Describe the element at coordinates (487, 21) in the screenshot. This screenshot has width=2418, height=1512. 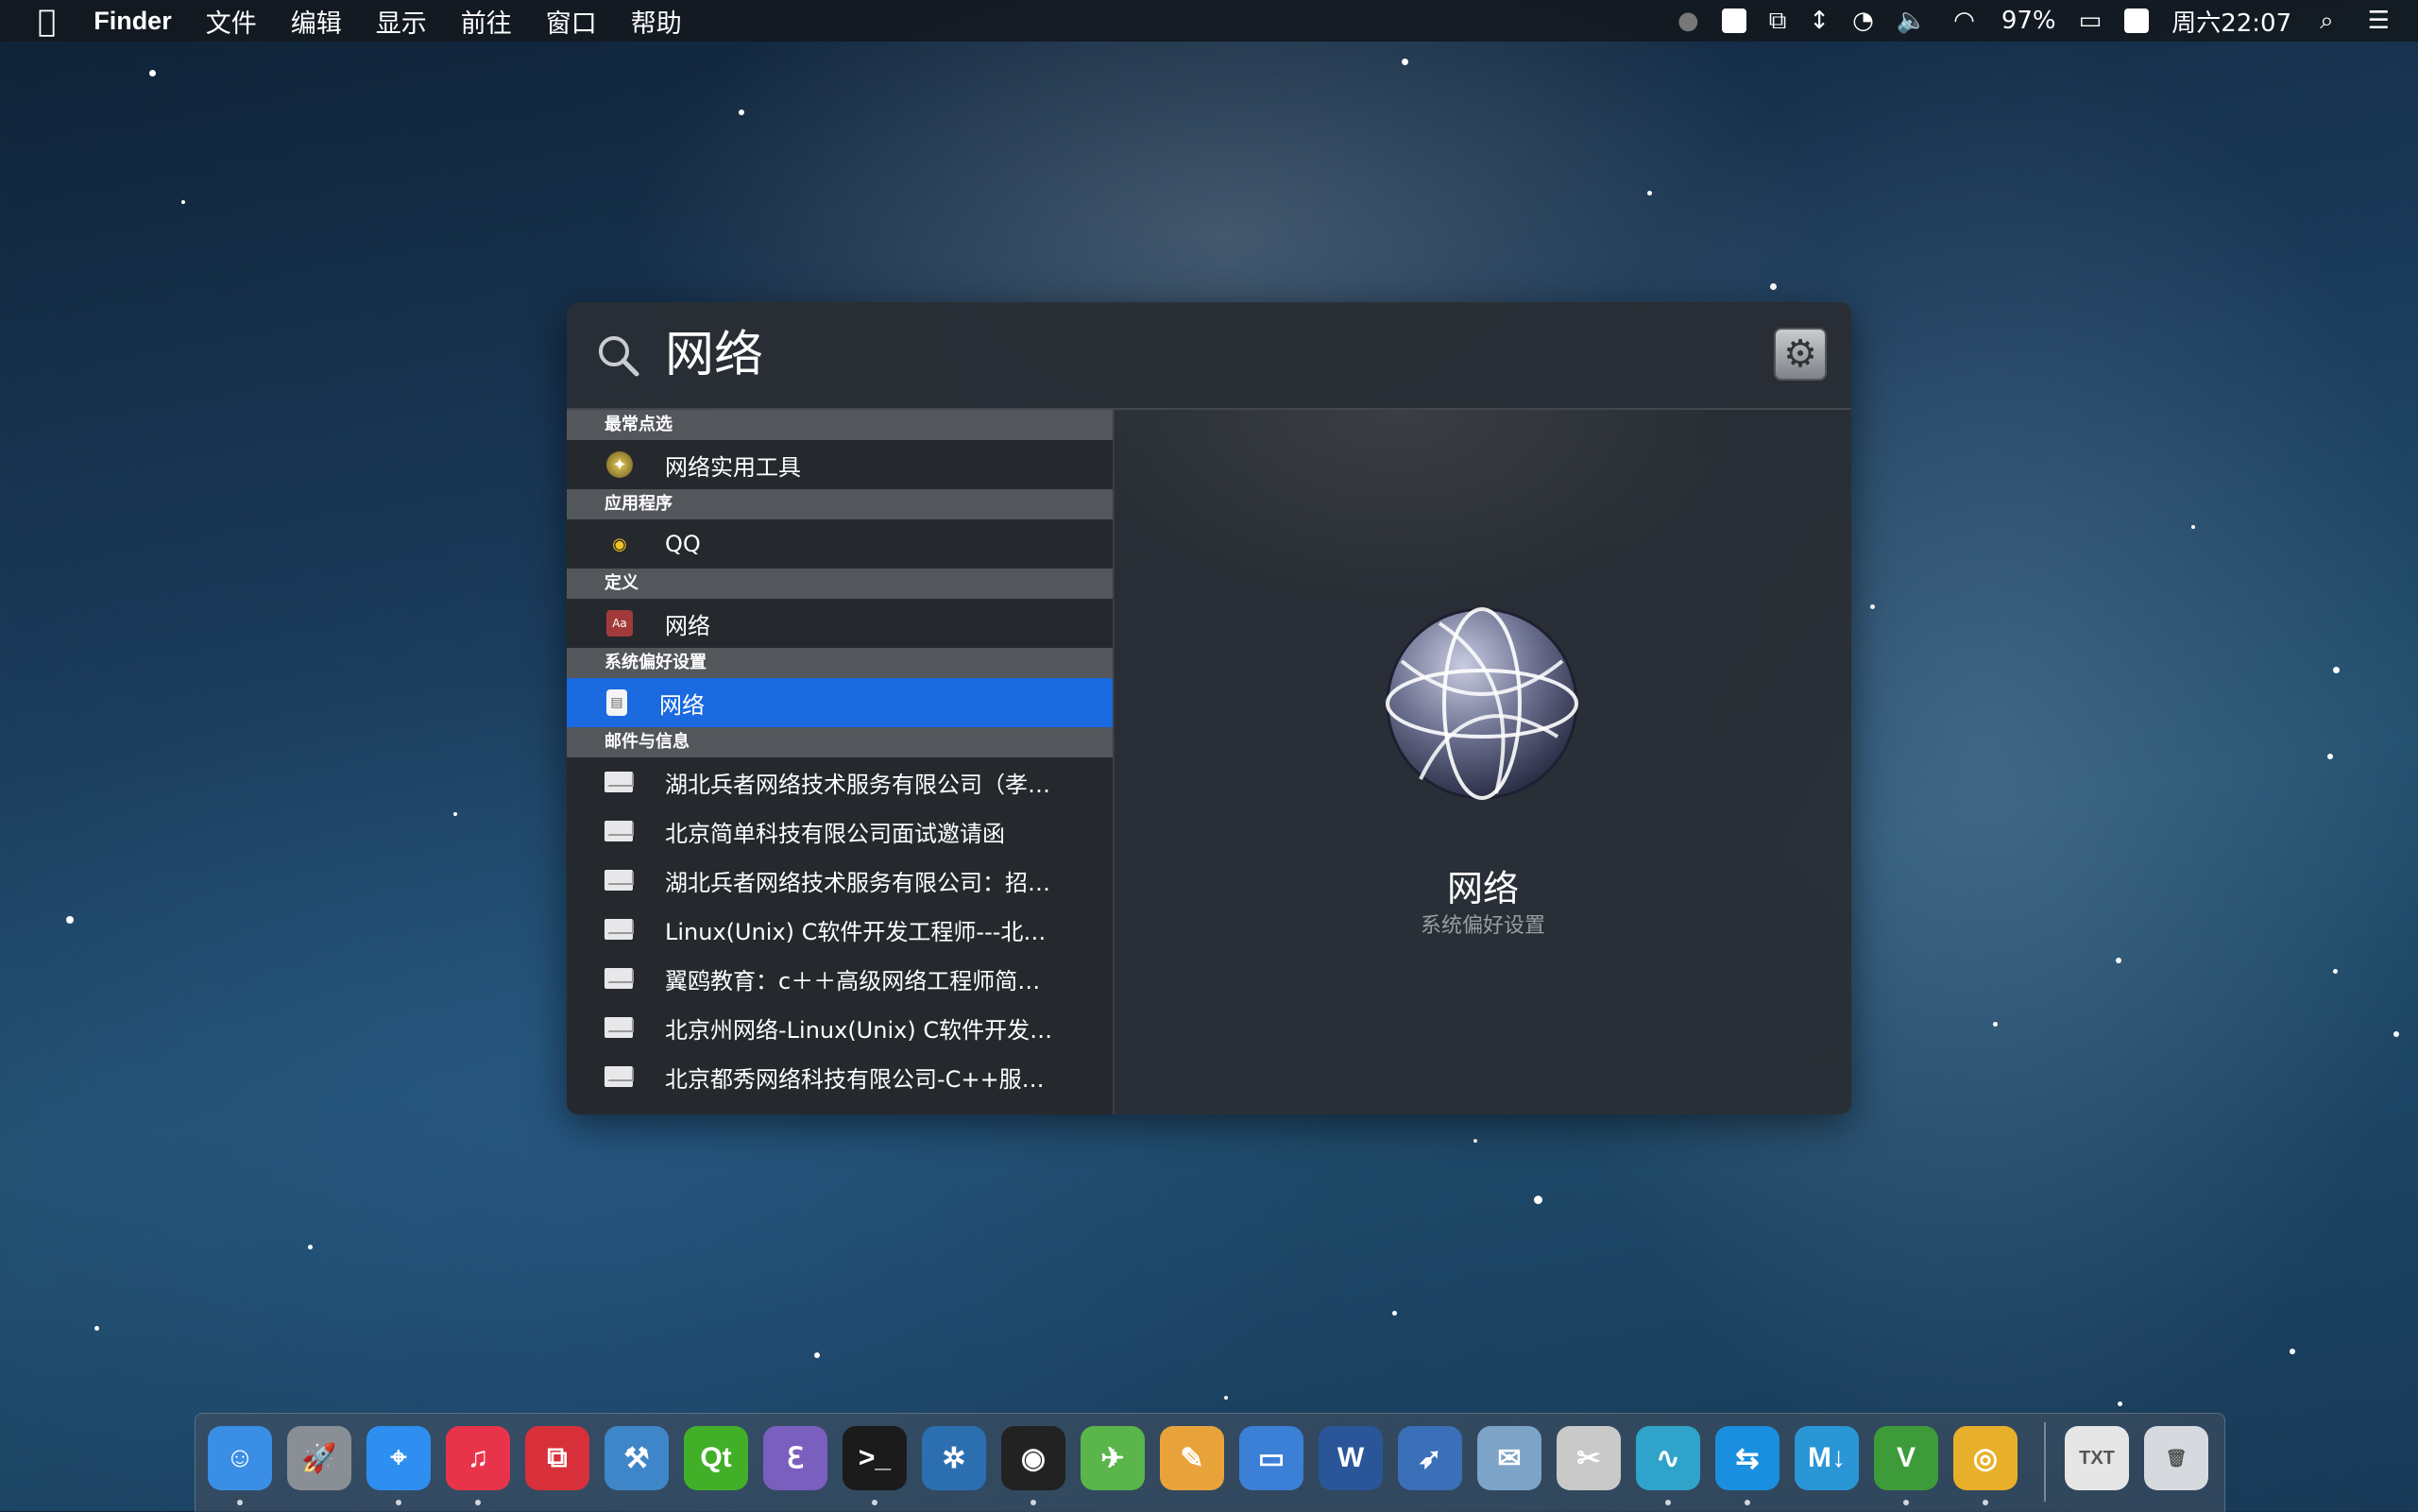
I see `menu-go: 前往` at that location.